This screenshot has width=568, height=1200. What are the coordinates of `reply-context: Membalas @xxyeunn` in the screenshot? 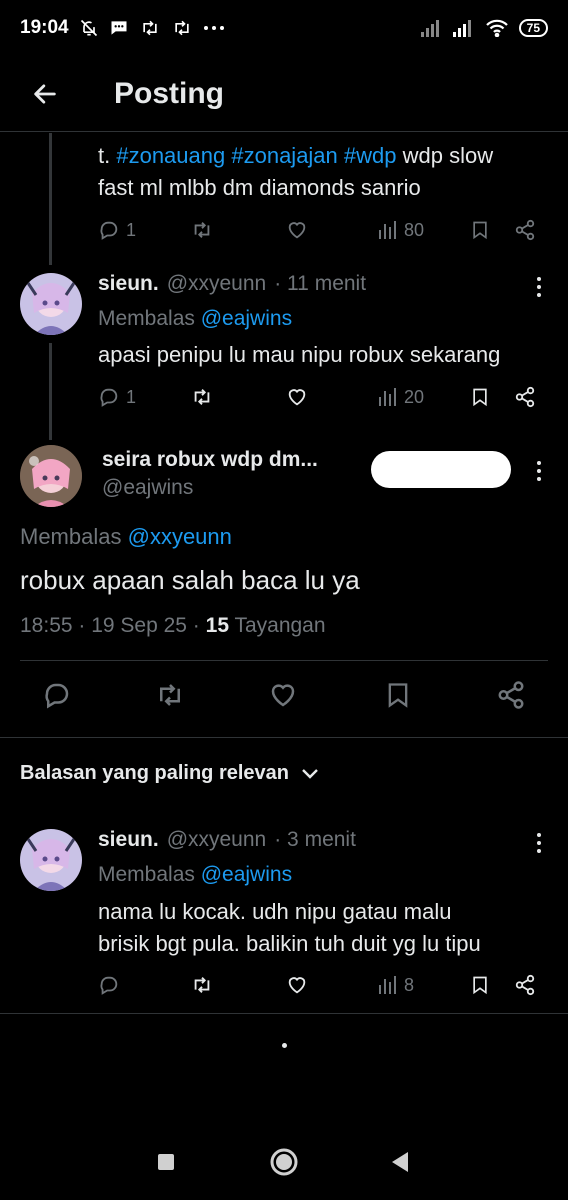 It's located at (126, 536).